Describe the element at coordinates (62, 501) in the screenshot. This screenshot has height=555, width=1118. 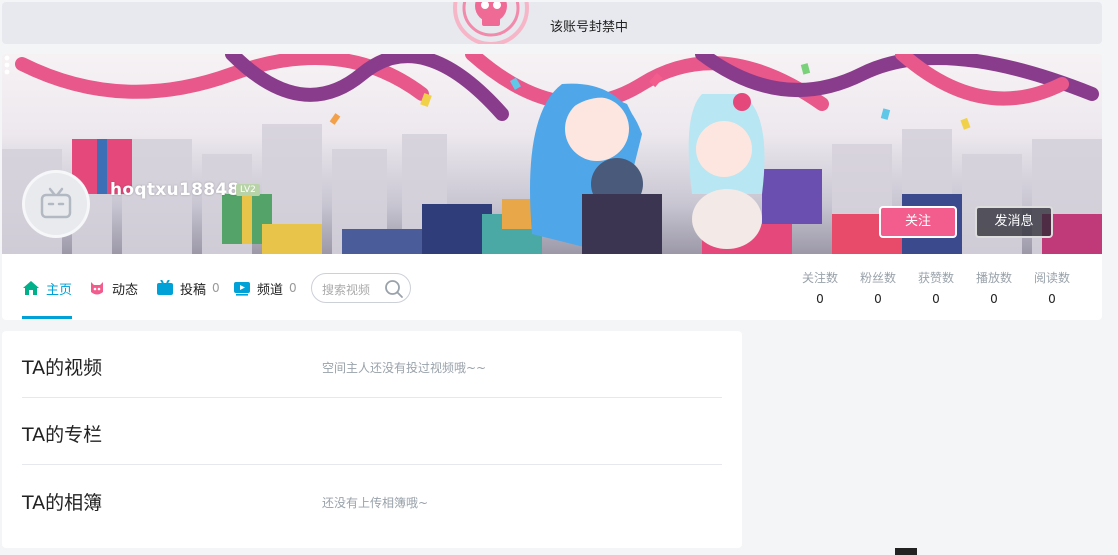
I see `section-albums-title: TA的相簿` at that location.